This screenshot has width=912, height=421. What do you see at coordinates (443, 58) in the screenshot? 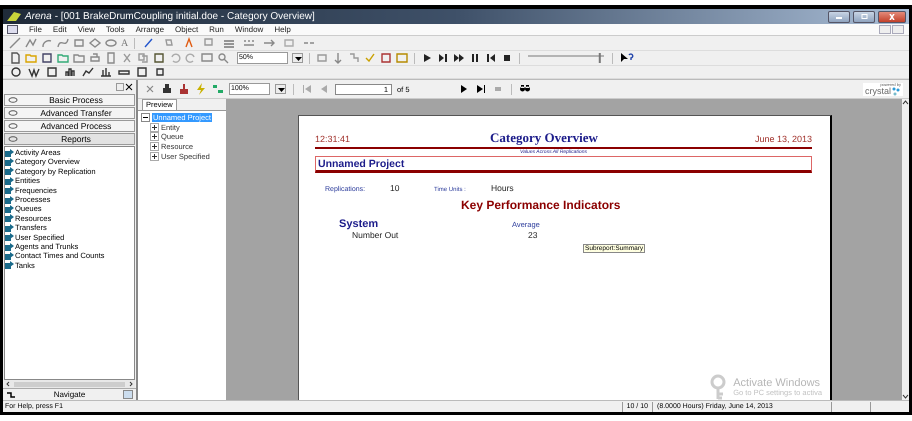
I see `step-icon` at bounding box center [443, 58].